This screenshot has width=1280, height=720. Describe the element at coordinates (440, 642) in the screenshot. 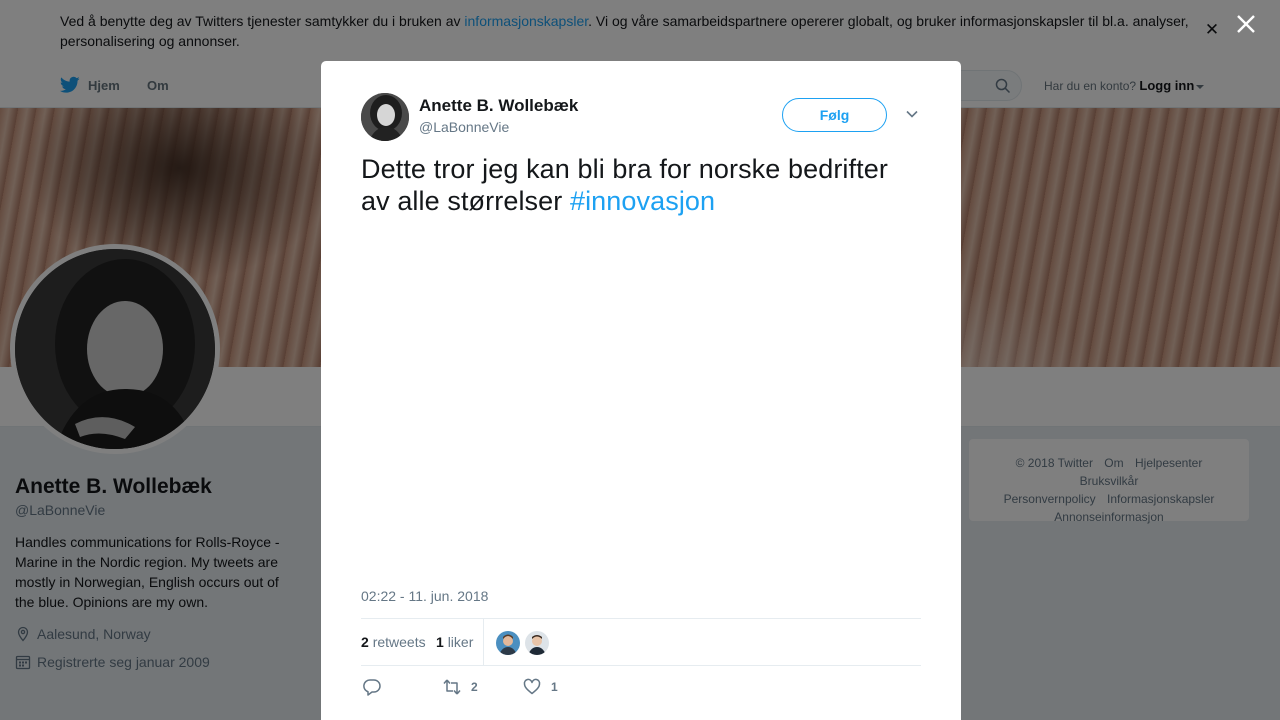

I see `likes-count: 1` at that location.